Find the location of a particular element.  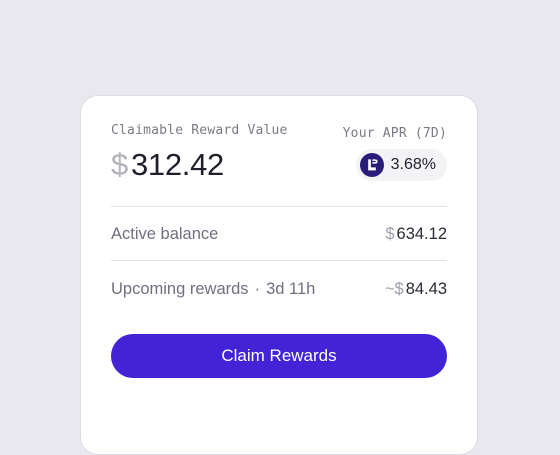

claim-rewards-button: Claim Rewards is located at coordinates (279, 356).